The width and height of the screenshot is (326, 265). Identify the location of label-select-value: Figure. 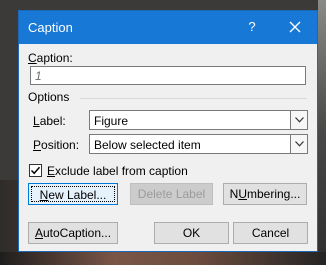
(111, 121).